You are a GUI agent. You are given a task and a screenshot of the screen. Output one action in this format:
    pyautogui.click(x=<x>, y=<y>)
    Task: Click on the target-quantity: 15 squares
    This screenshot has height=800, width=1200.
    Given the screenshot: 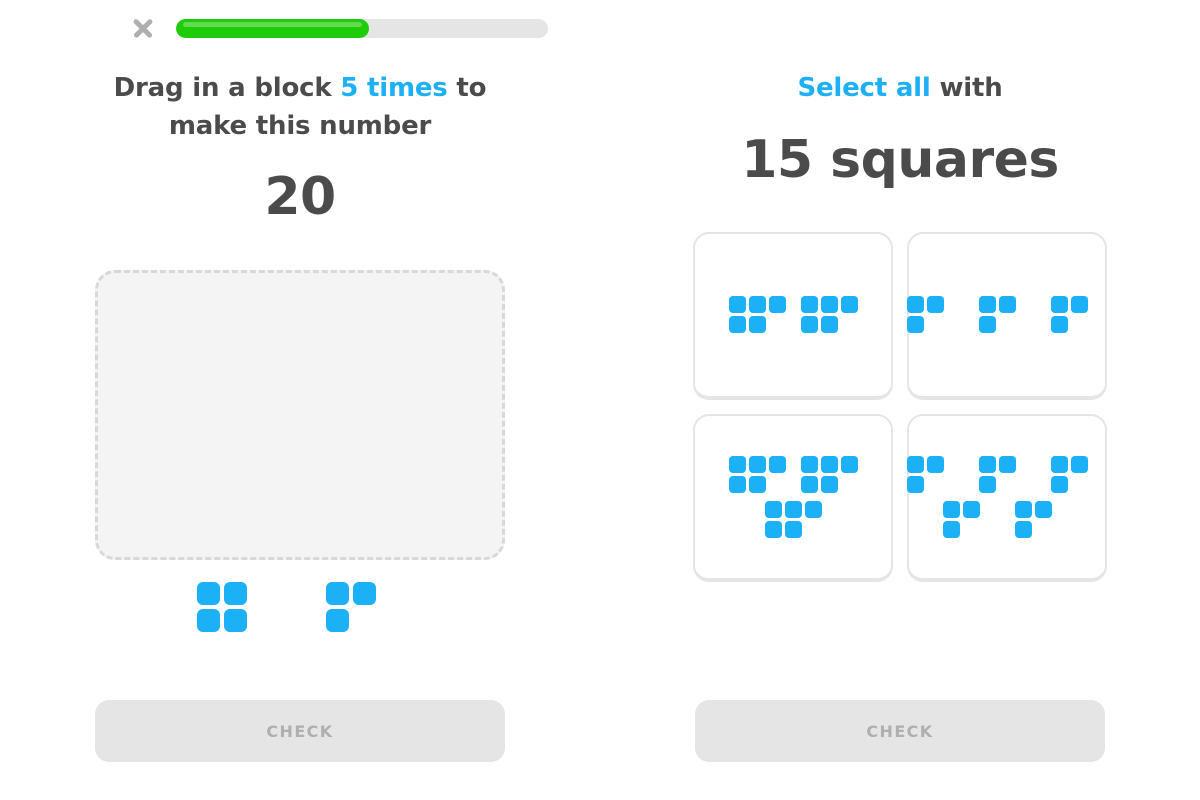 What is the action you would take?
    pyautogui.click(x=900, y=159)
    